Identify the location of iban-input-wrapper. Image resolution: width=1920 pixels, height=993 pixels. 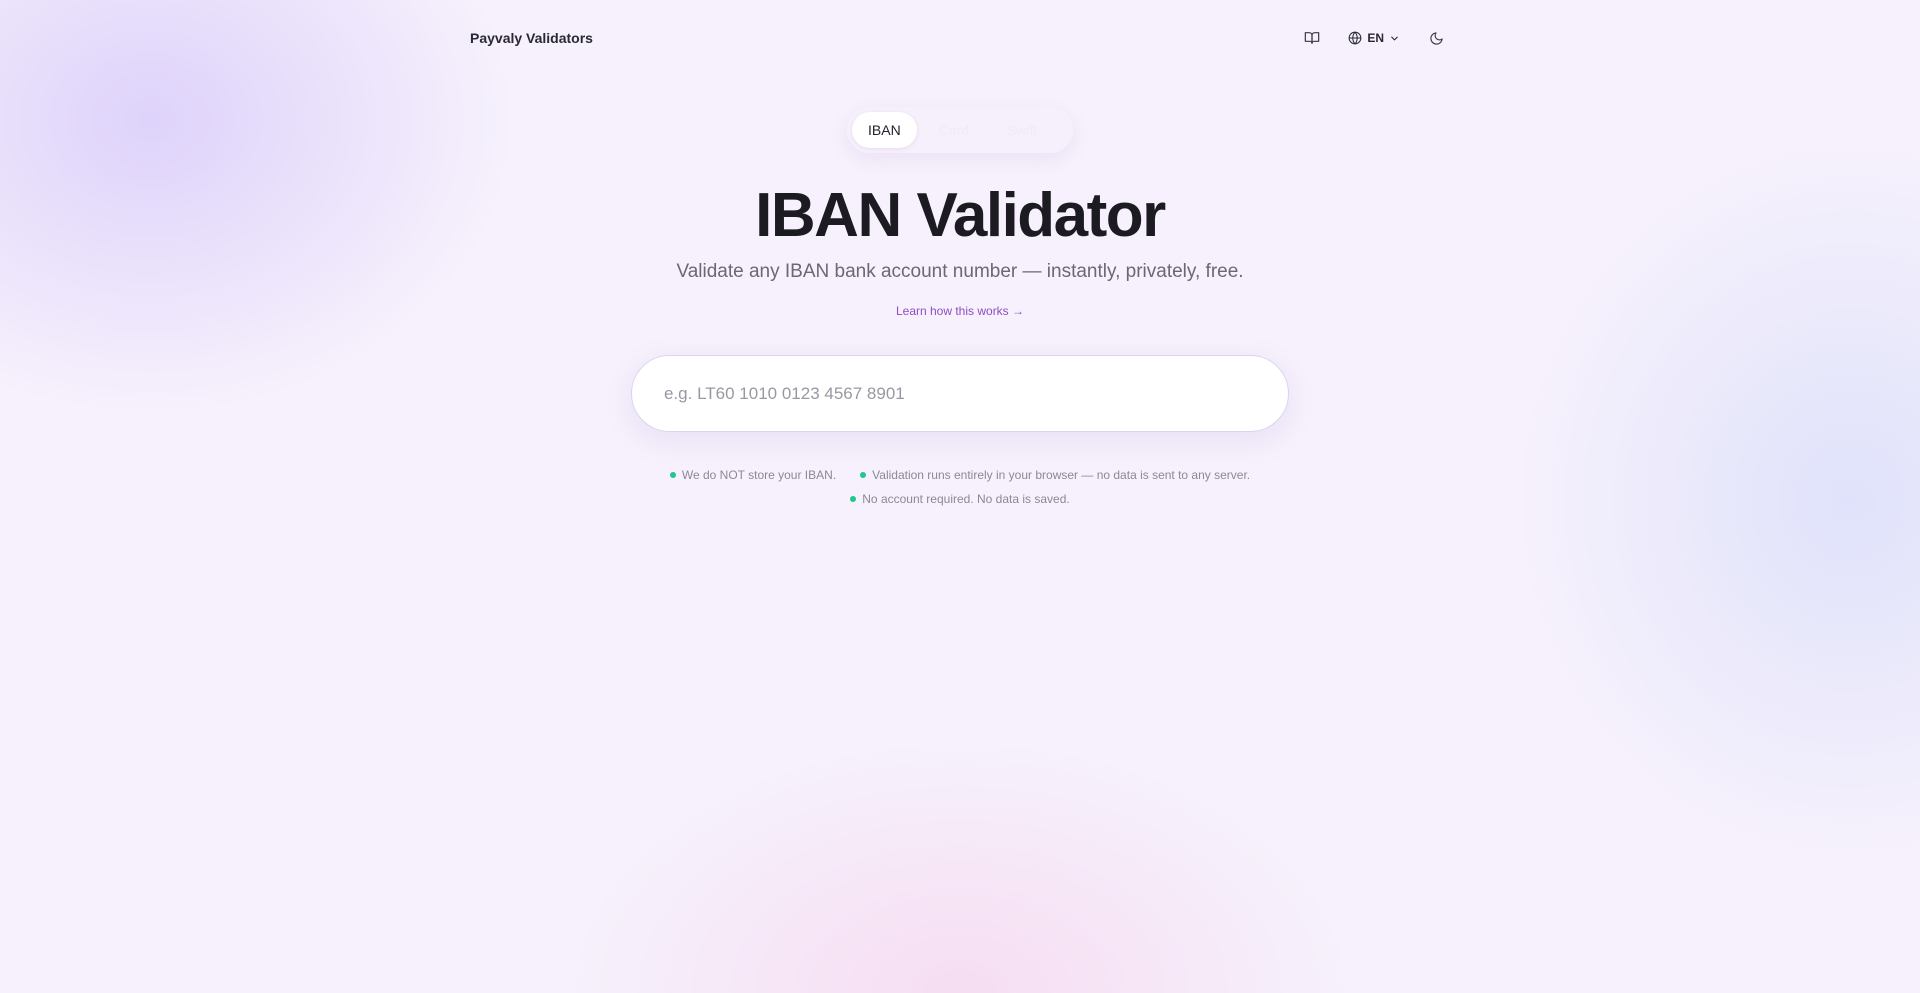
(960, 393).